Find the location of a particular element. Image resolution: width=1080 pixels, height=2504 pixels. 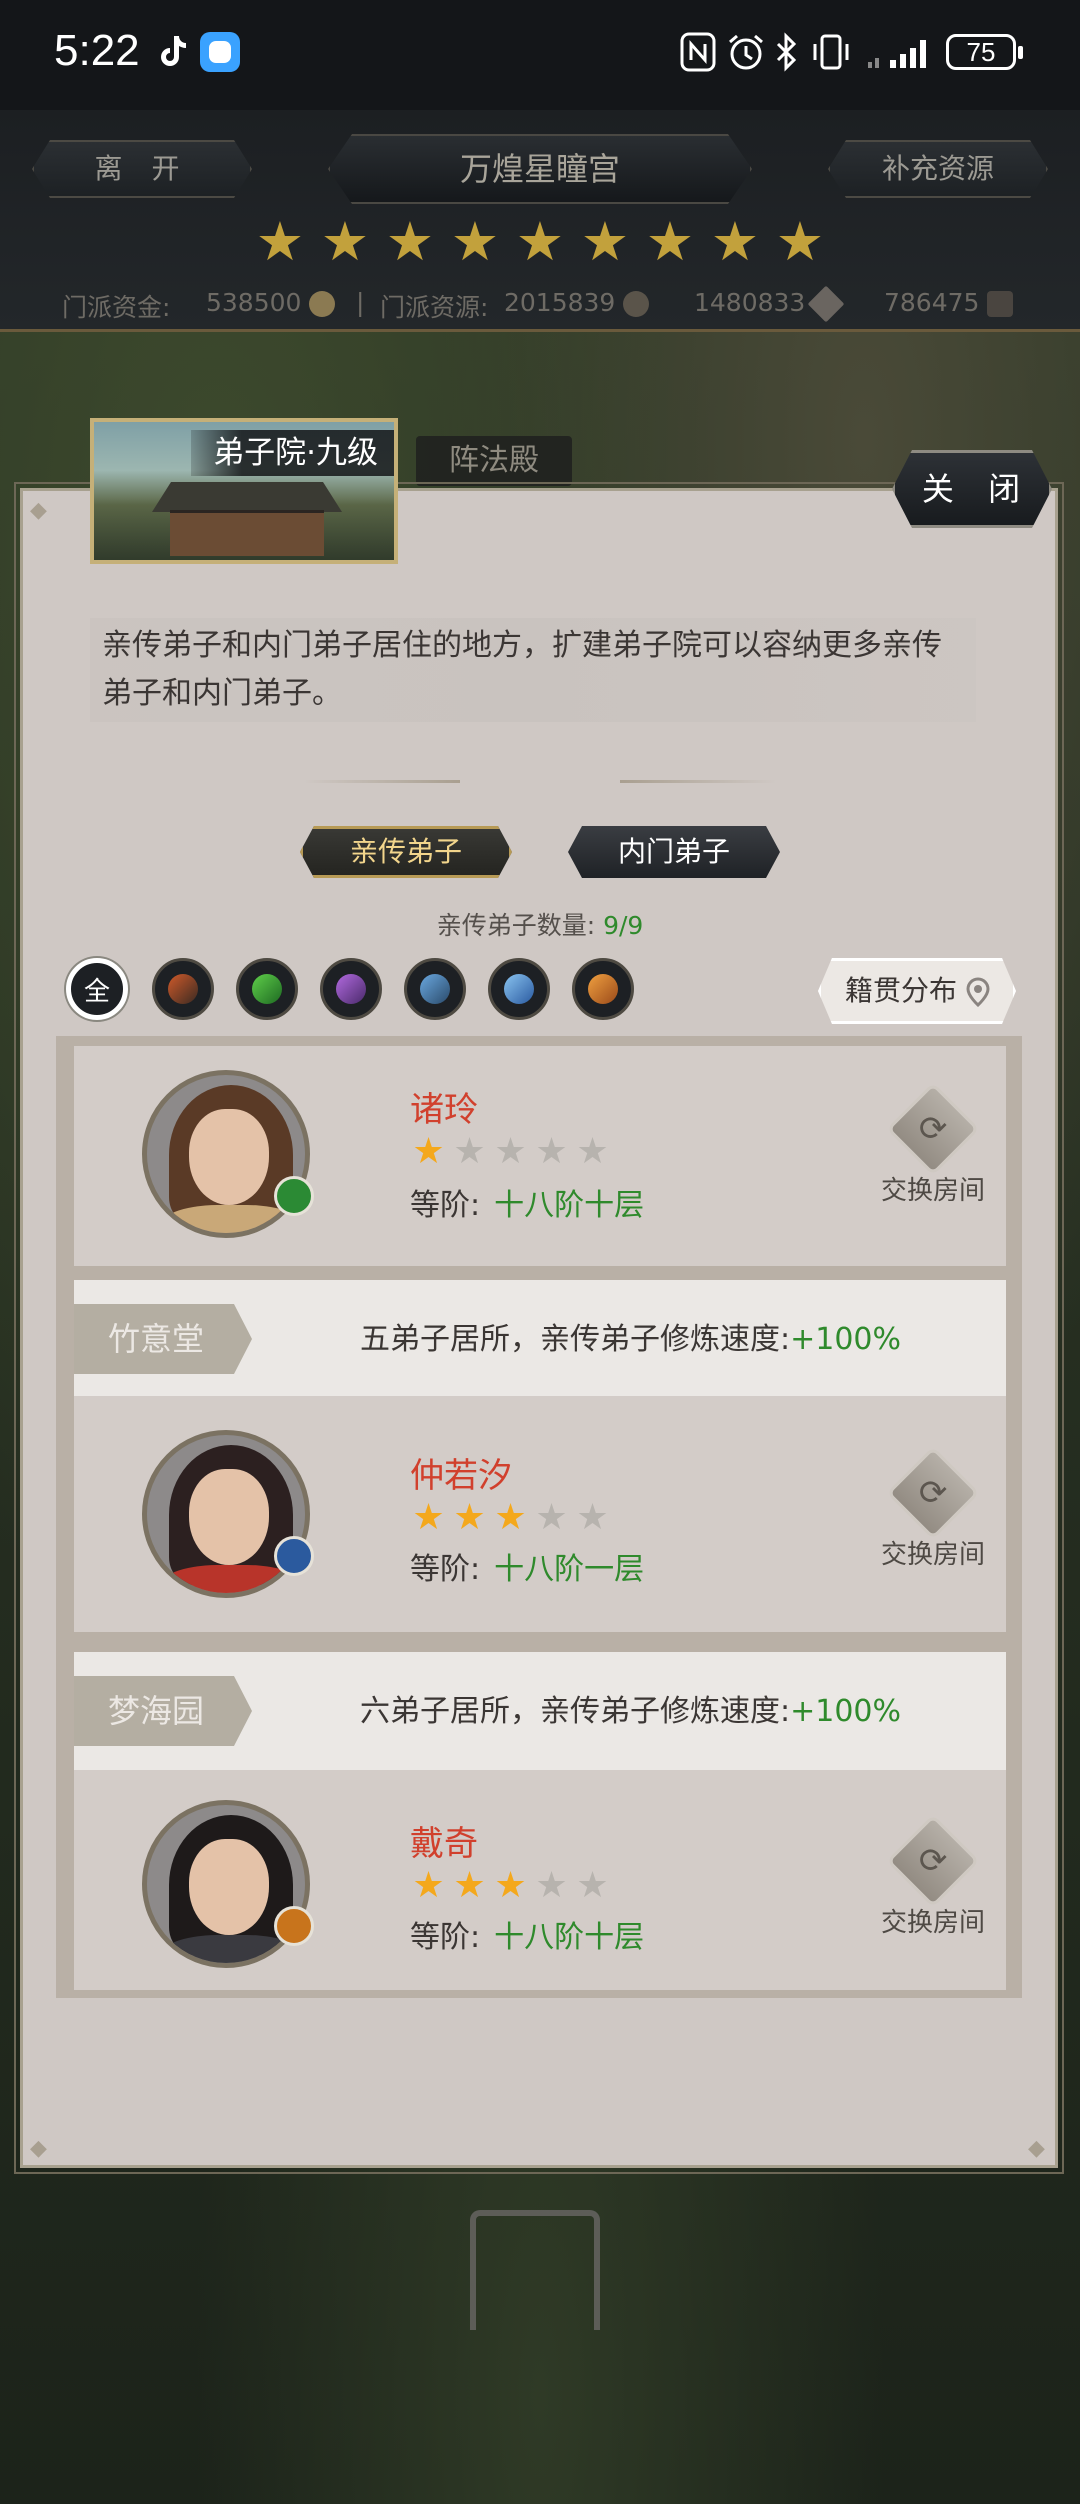

blade-icon is located at coordinates (826, 304).